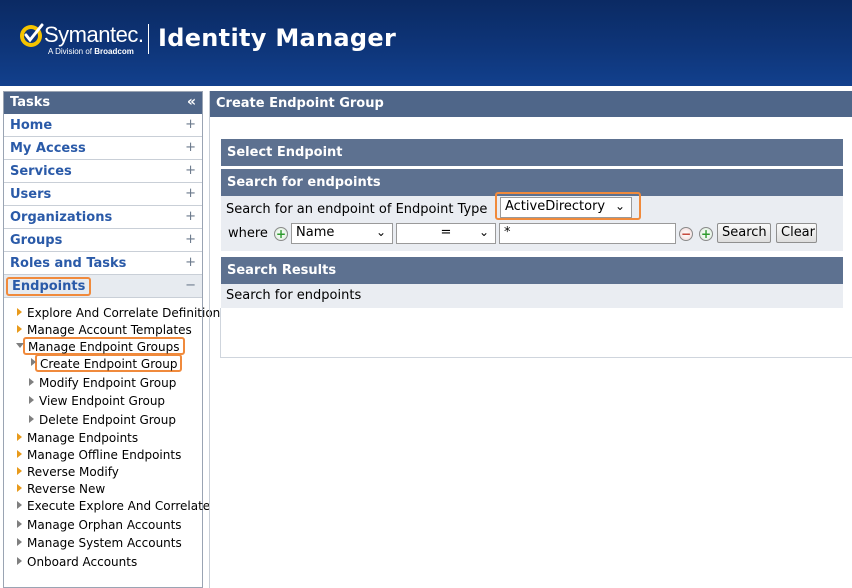 This screenshot has width=852, height=588. Describe the element at coordinates (118, 313) in the screenshot. I see `task-explore-and-correlate-definition: Explore And Correlate Definition` at that location.